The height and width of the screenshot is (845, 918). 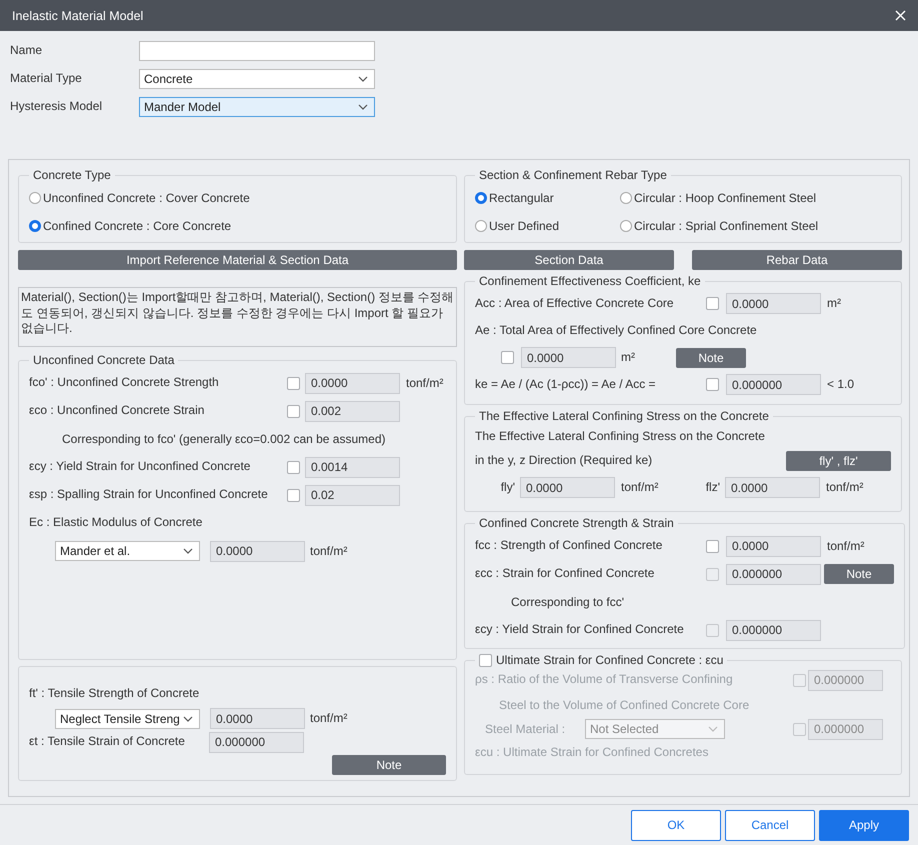 What do you see at coordinates (569, 260) in the screenshot?
I see `data-button: Section Data` at bounding box center [569, 260].